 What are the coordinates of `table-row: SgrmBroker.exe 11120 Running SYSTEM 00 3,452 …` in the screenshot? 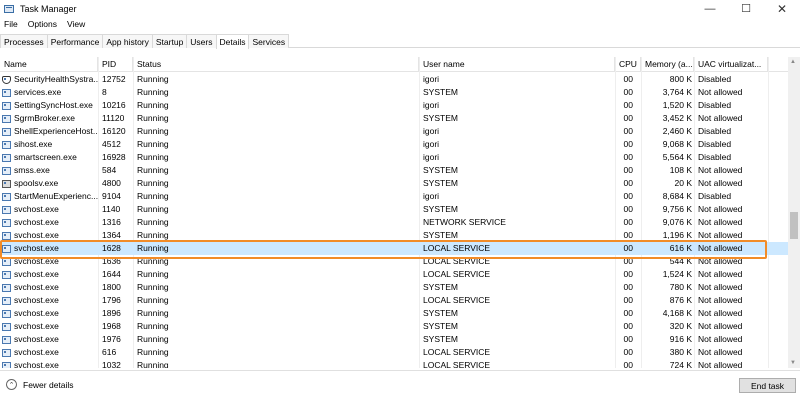 It's located at (394, 118).